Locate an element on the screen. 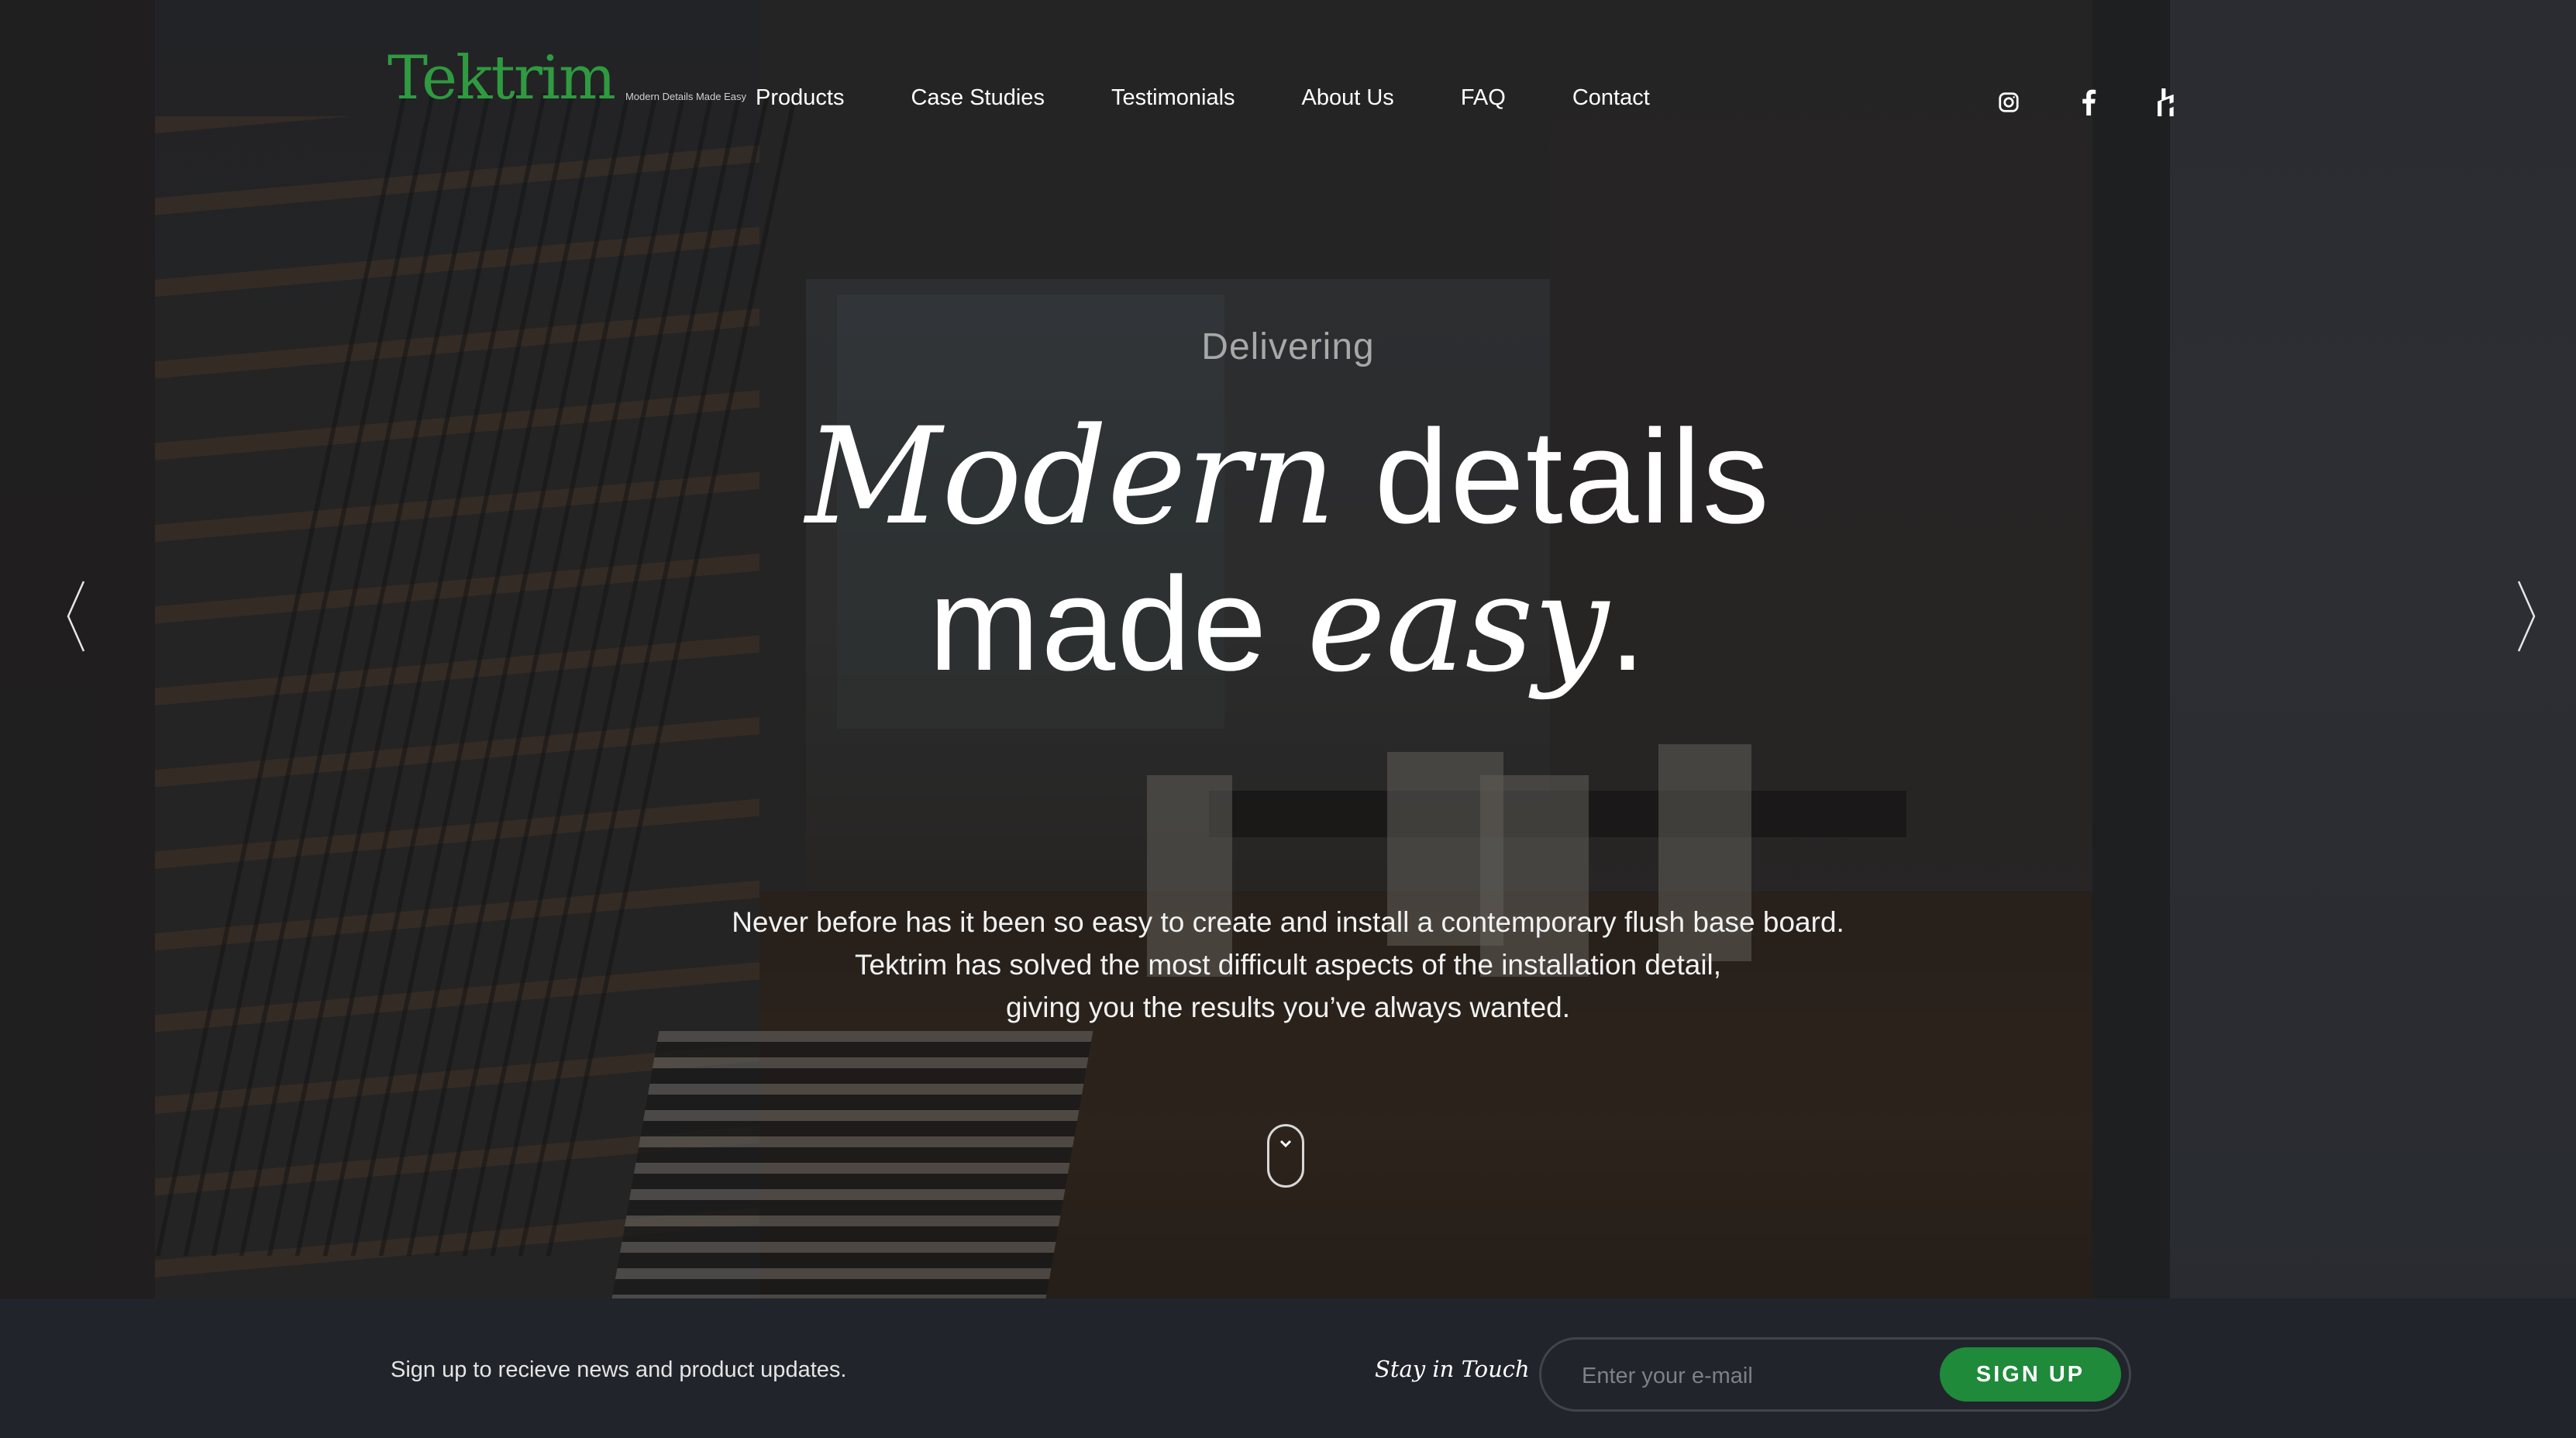 The width and height of the screenshot is (2576, 1438). chevron-down-icon is located at coordinates (1285, 1144).